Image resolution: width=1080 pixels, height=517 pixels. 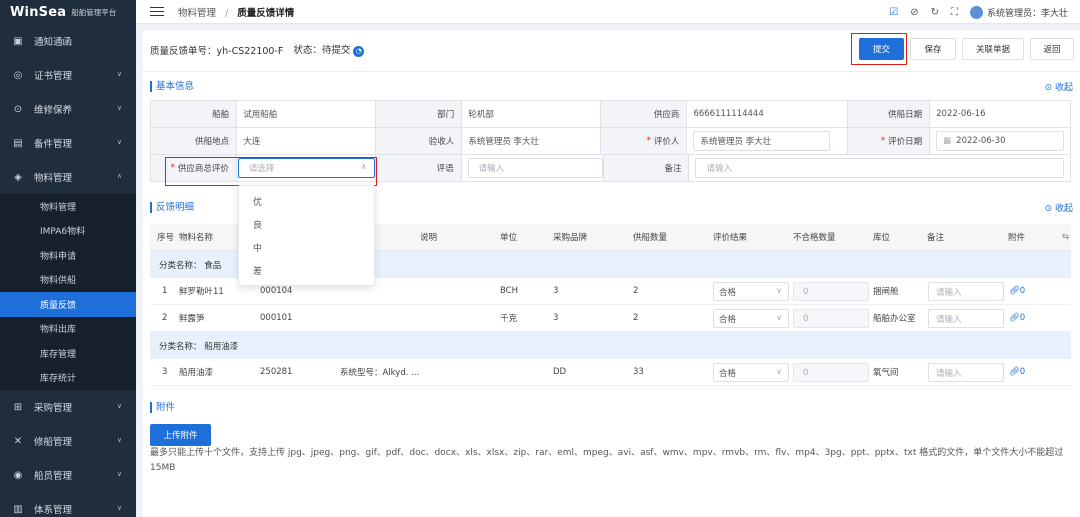 I want to click on sub-item-material-request: 物料申请, so click(x=68, y=255).